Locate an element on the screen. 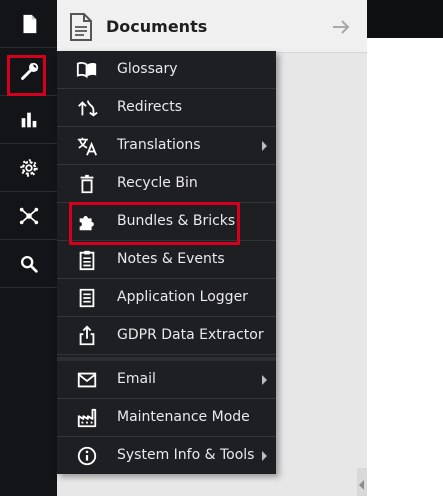 This screenshot has height=496, width=443. redirect-icon is located at coordinates (87, 108).